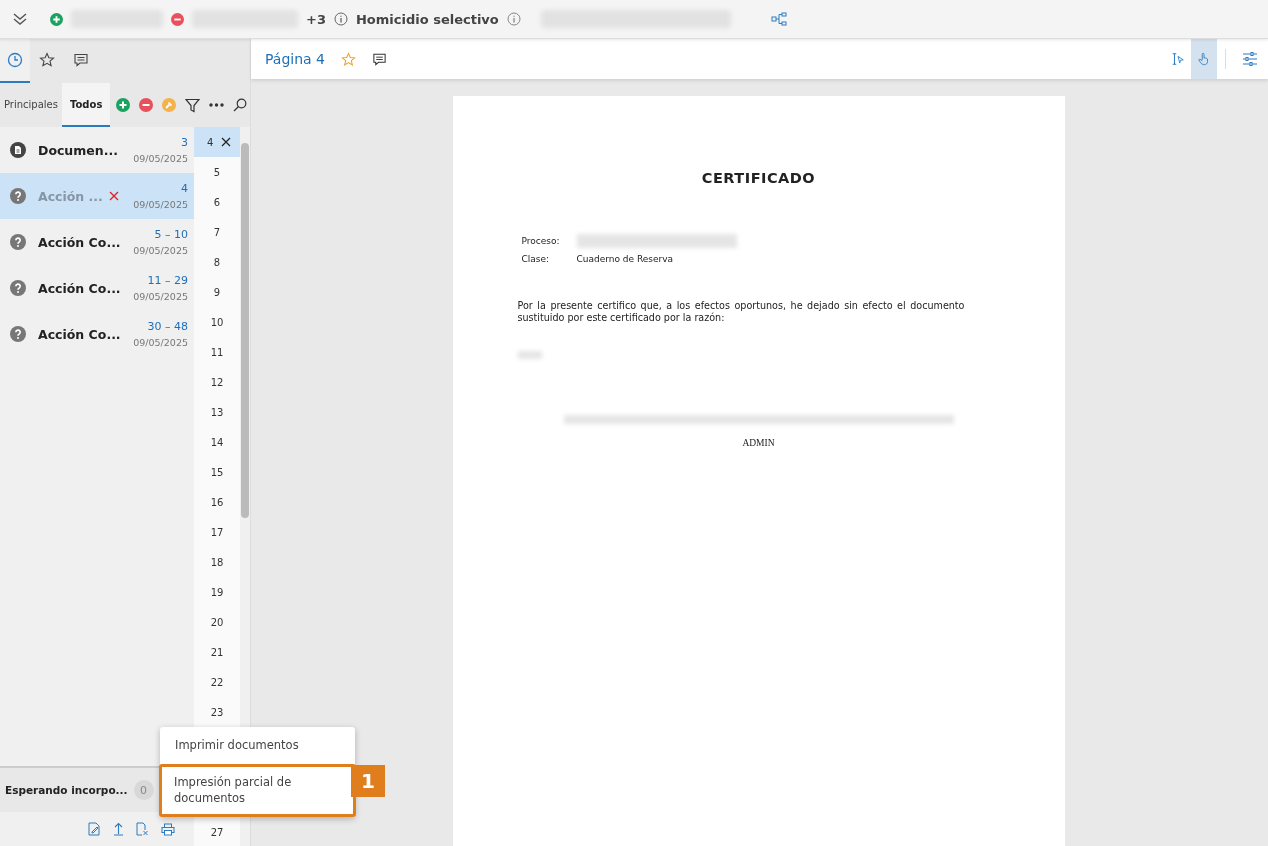  I want to click on page-label: 10, so click(217, 322).